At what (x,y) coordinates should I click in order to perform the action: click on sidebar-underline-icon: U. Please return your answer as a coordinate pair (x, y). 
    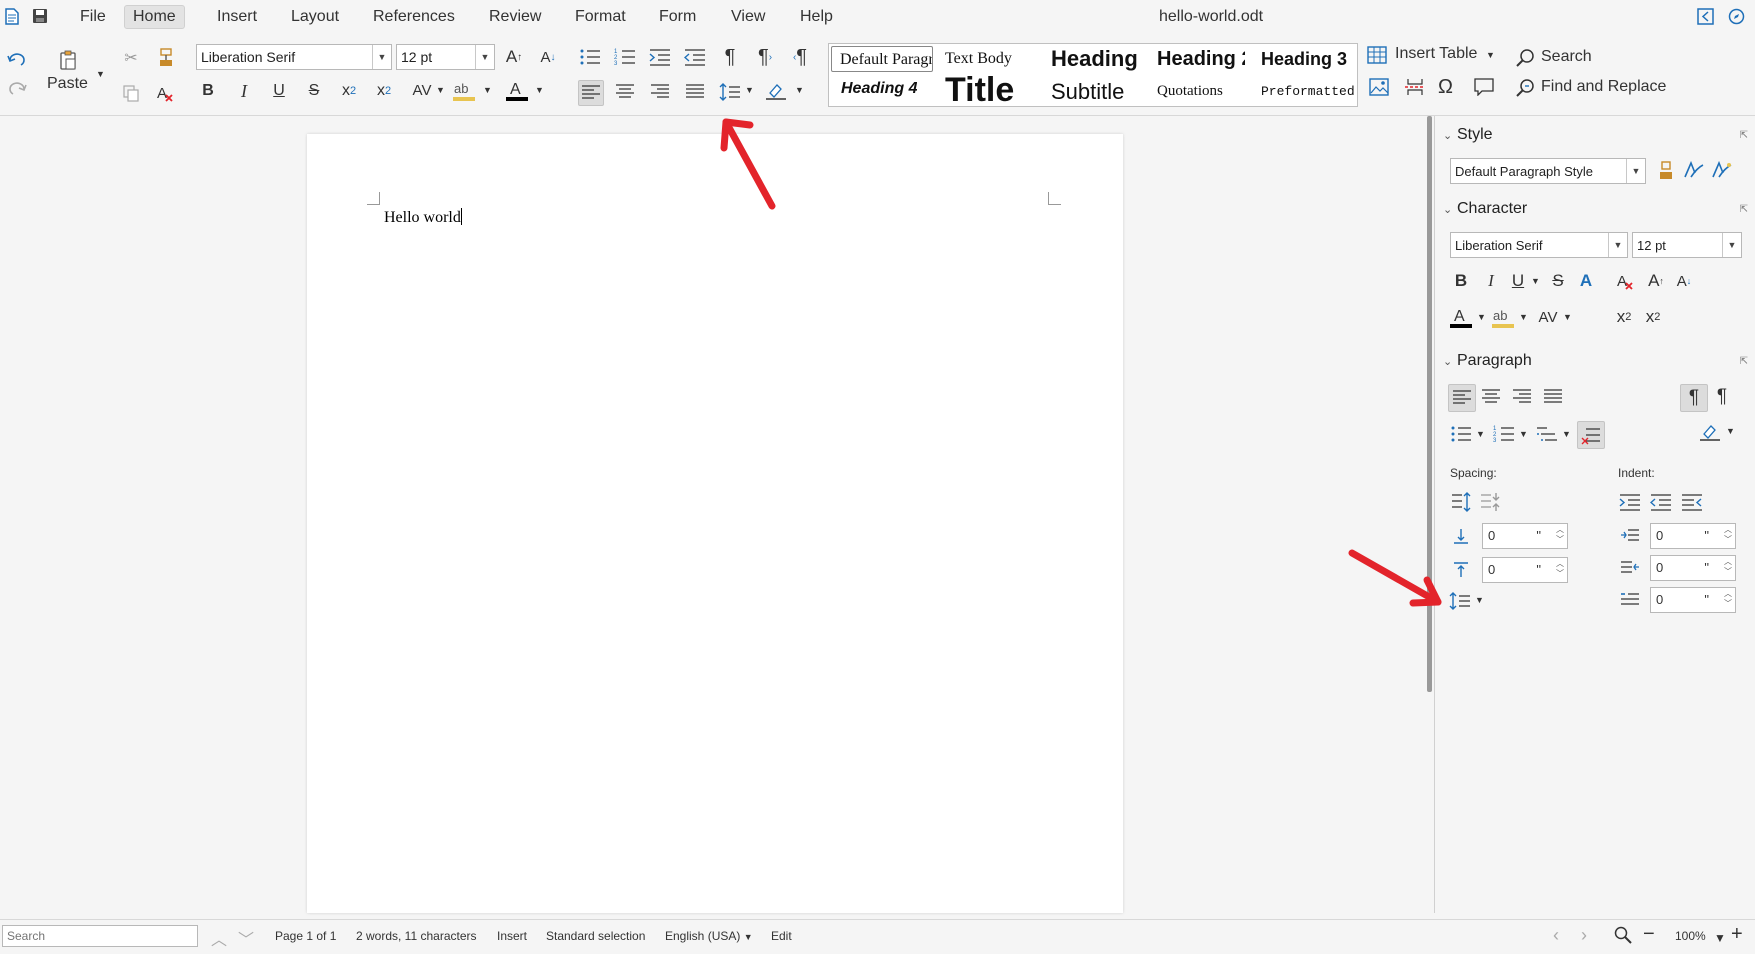
    Looking at the image, I should click on (1518, 281).